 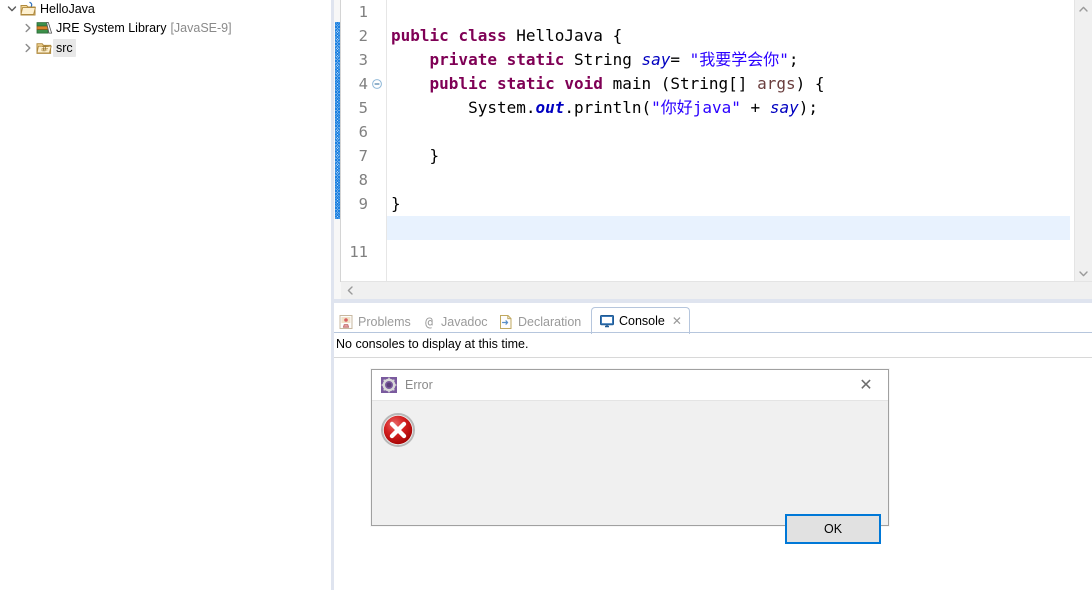 What do you see at coordinates (713, 332) in the screenshot?
I see `tab-bar-underline` at bounding box center [713, 332].